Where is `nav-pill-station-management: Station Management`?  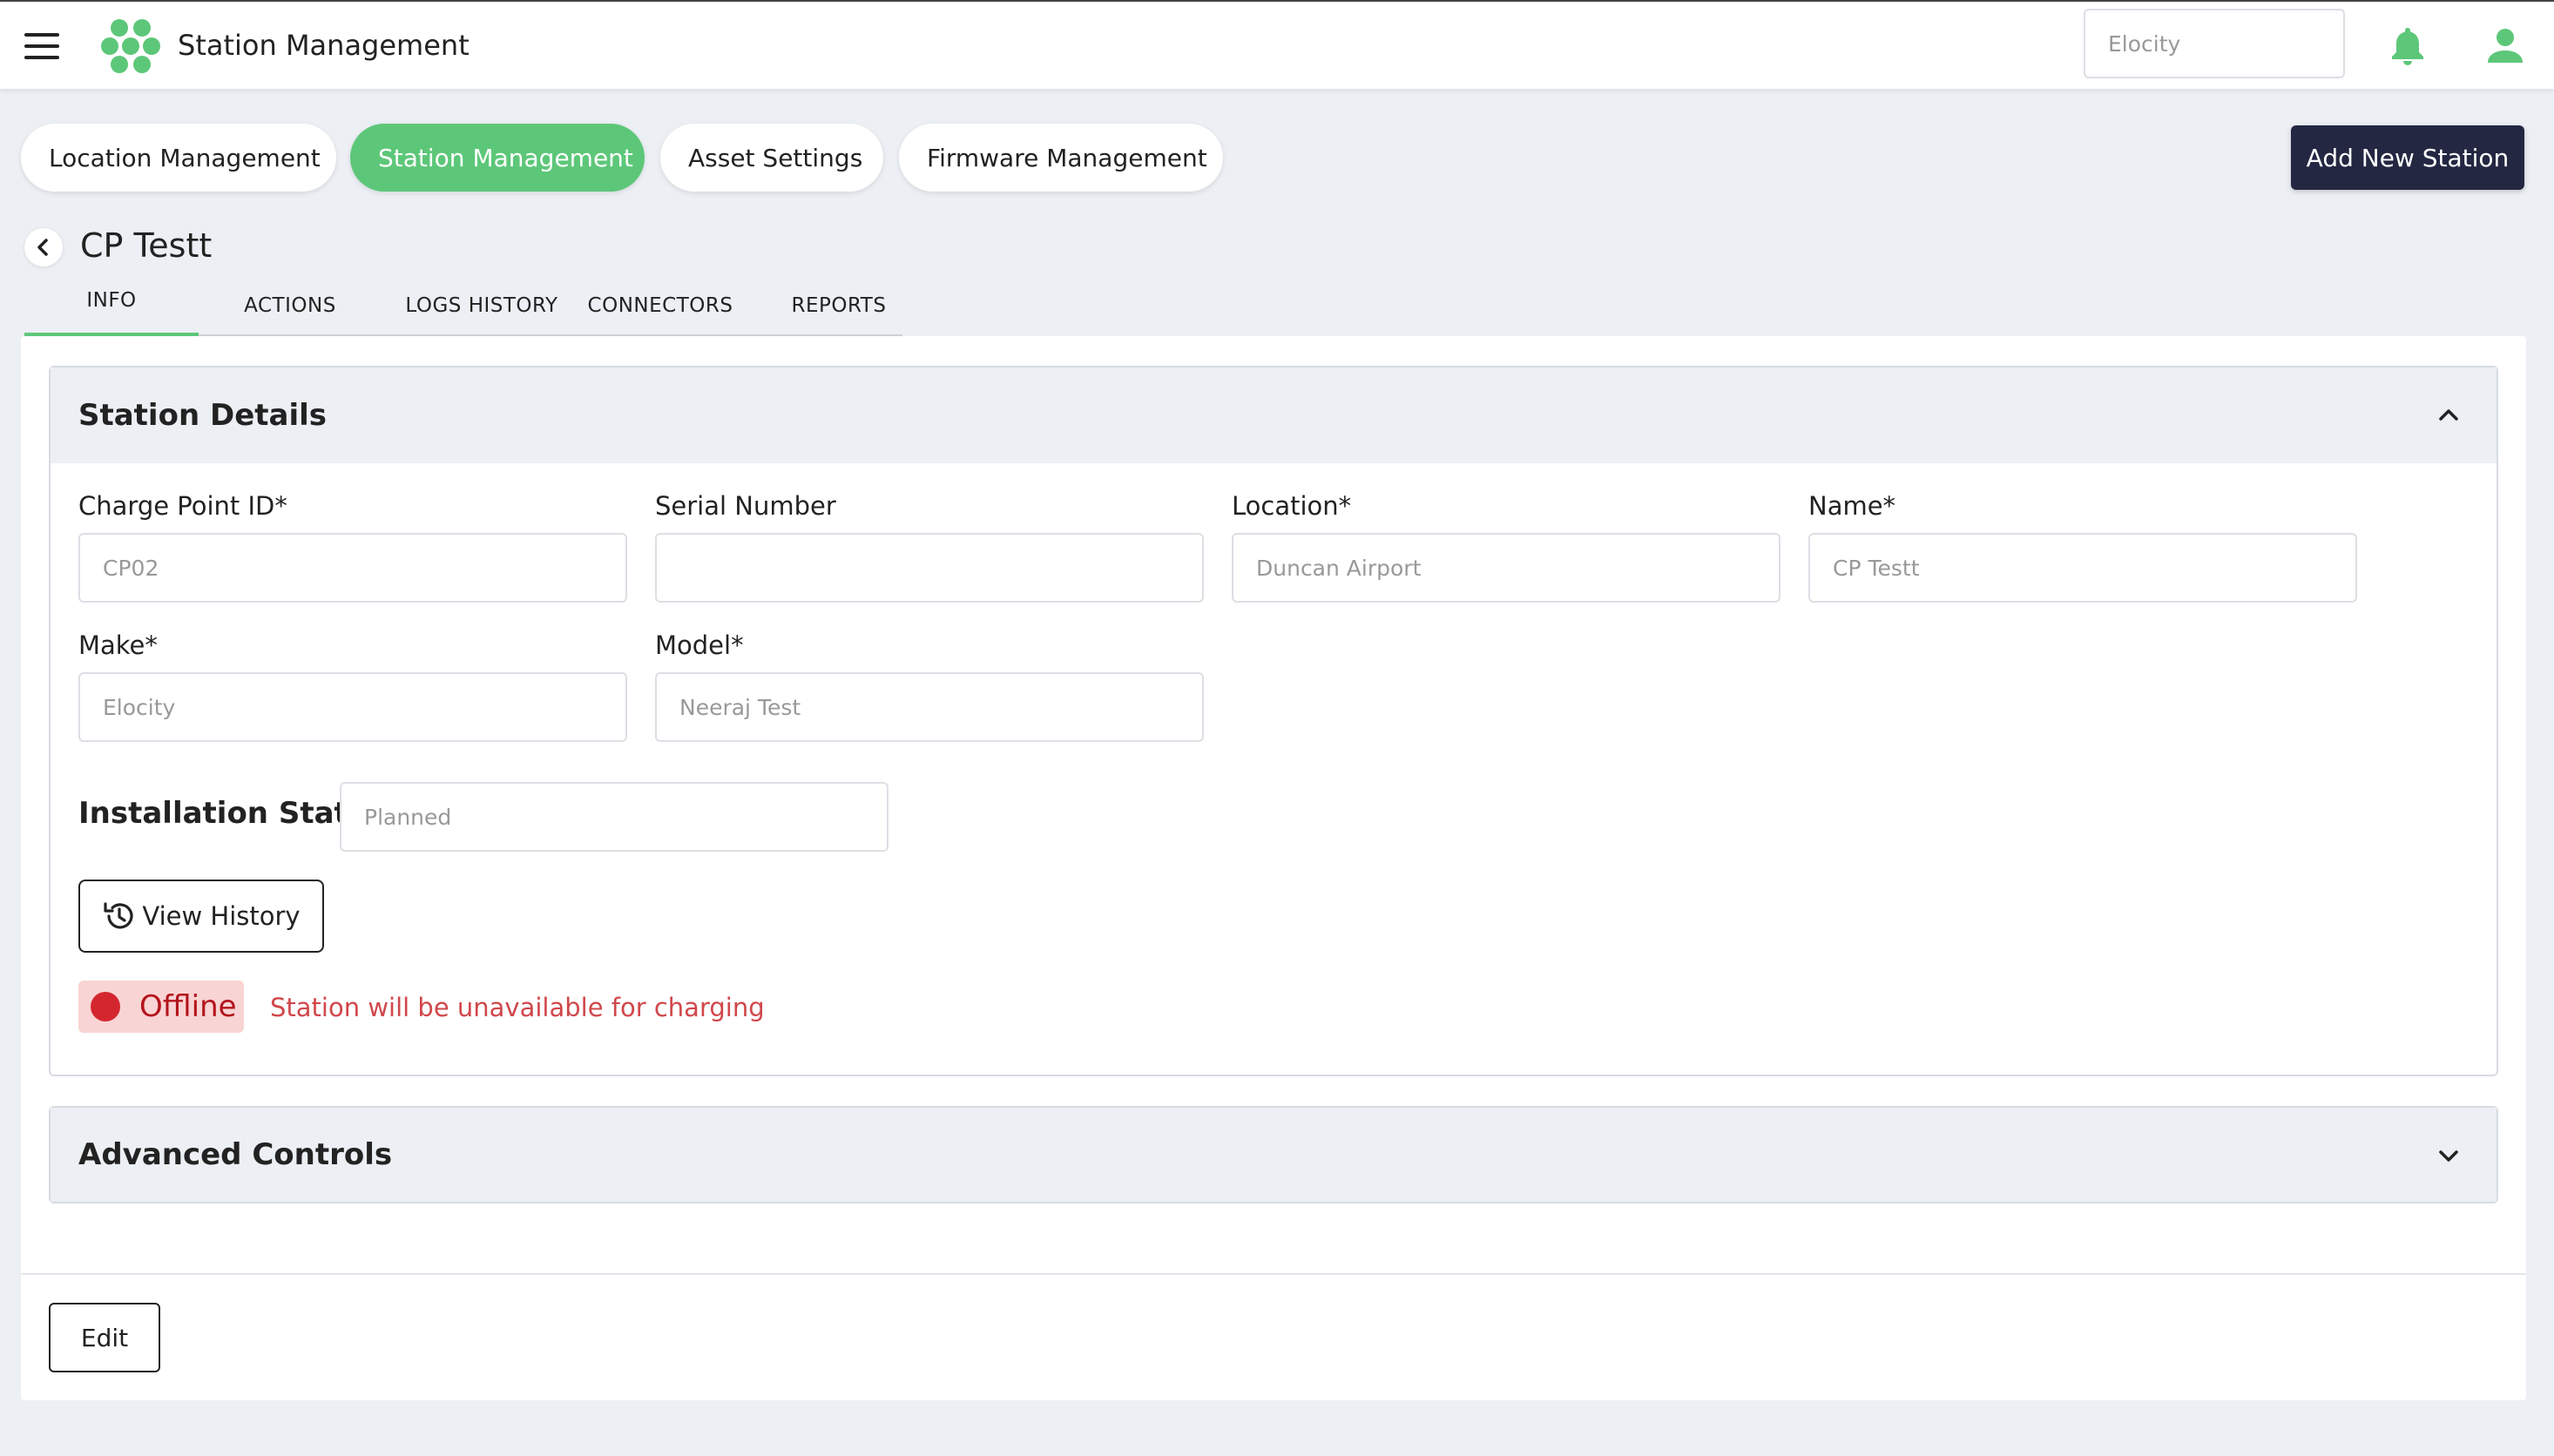 nav-pill-station-management: Station Management is located at coordinates (498, 158).